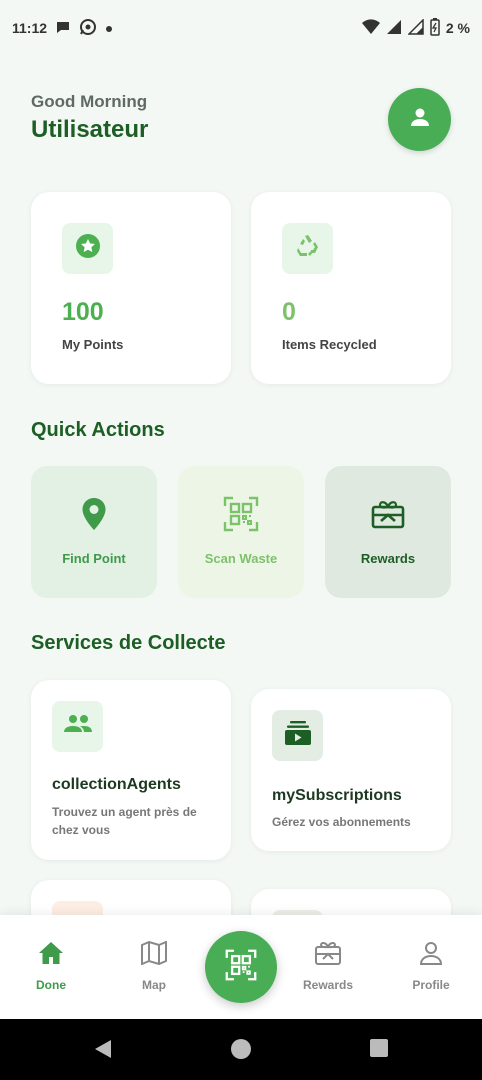  Describe the element at coordinates (116, 784) in the screenshot. I see `collection-agents-title: collectionAgents` at that location.